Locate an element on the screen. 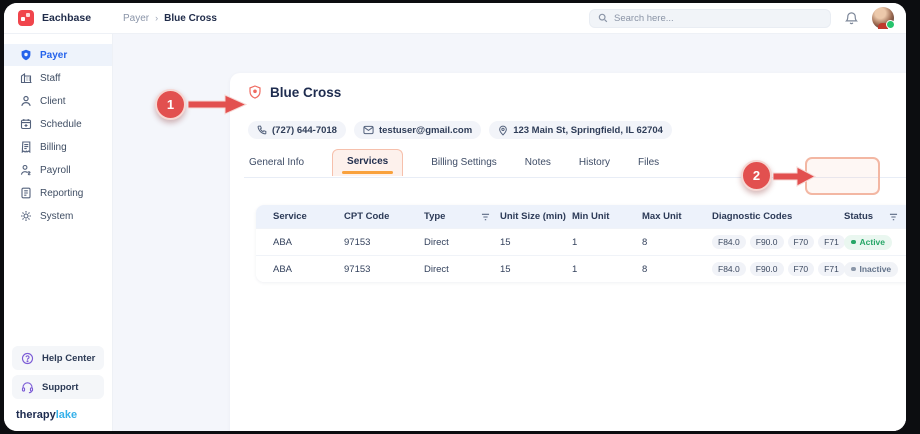  sidebar-item-label: Staff is located at coordinates (50, 78).